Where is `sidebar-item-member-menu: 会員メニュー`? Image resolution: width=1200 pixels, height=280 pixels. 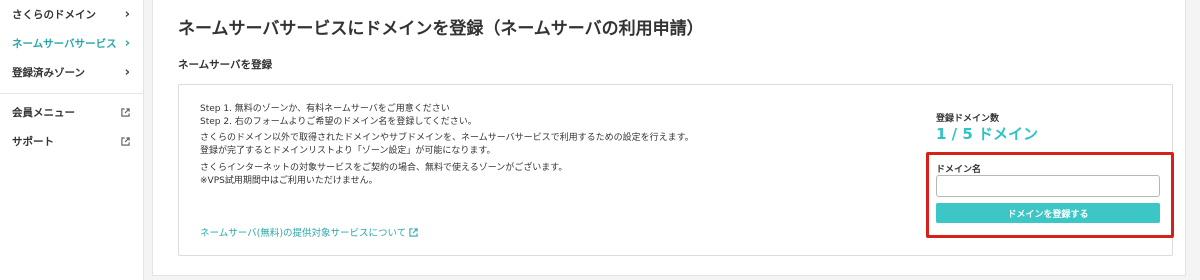
sidebar-item-member-menu: 会員メニュー is located at coordinates (72, 112).